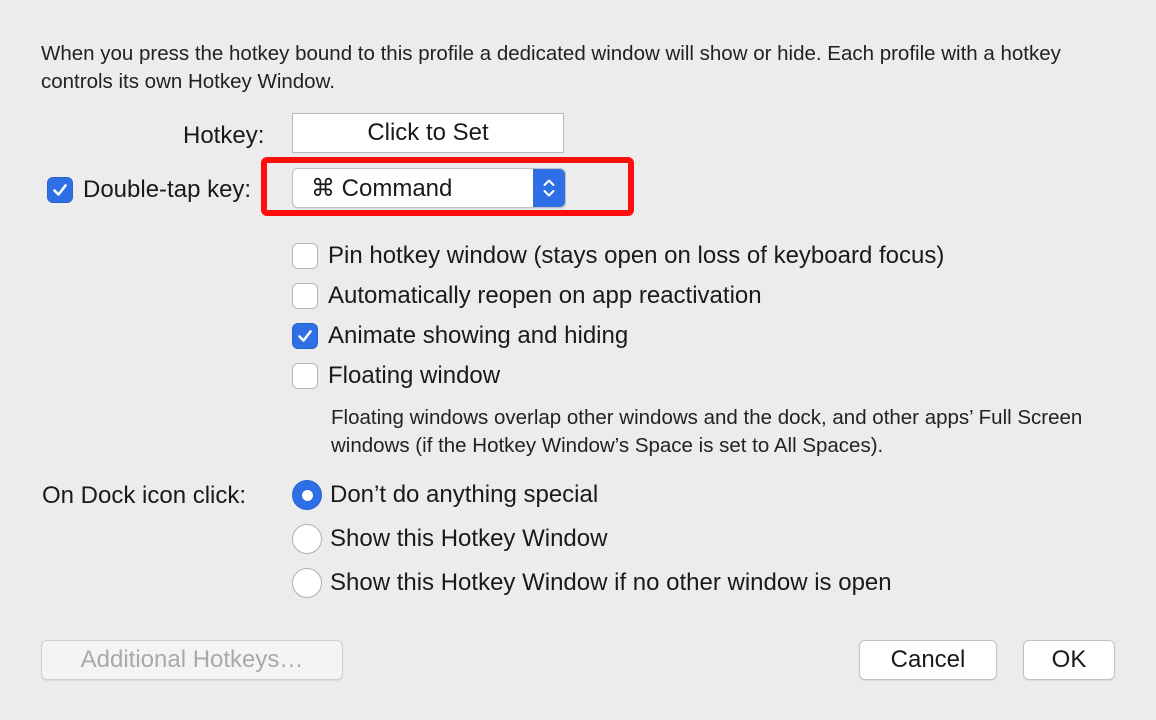 The width and height of the screenshot is (1156, 720). I want to click on dock-click-label: On Dock icon click:, so click(144, 495).